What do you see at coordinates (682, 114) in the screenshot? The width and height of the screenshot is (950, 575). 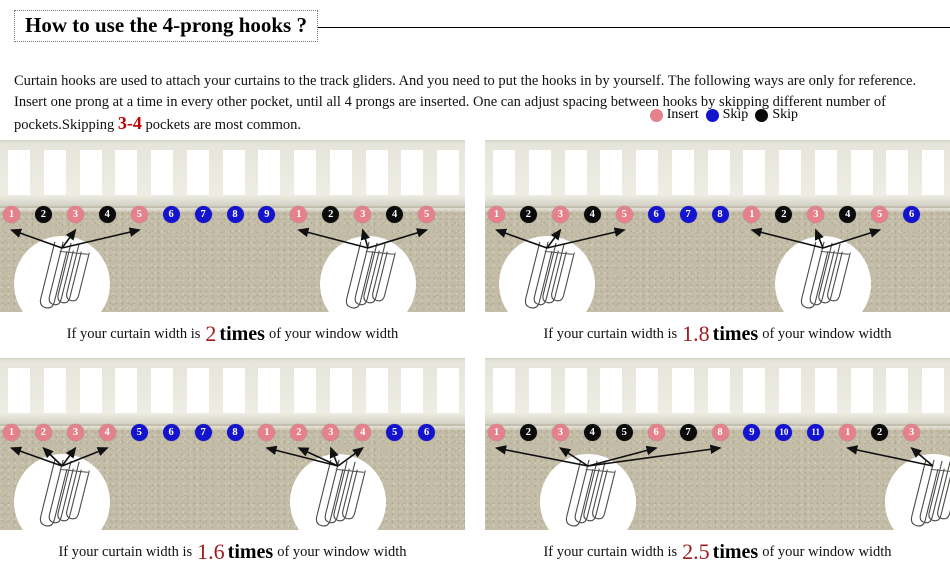 I see `legend-label: Insert` at bounding box center [682, 114].